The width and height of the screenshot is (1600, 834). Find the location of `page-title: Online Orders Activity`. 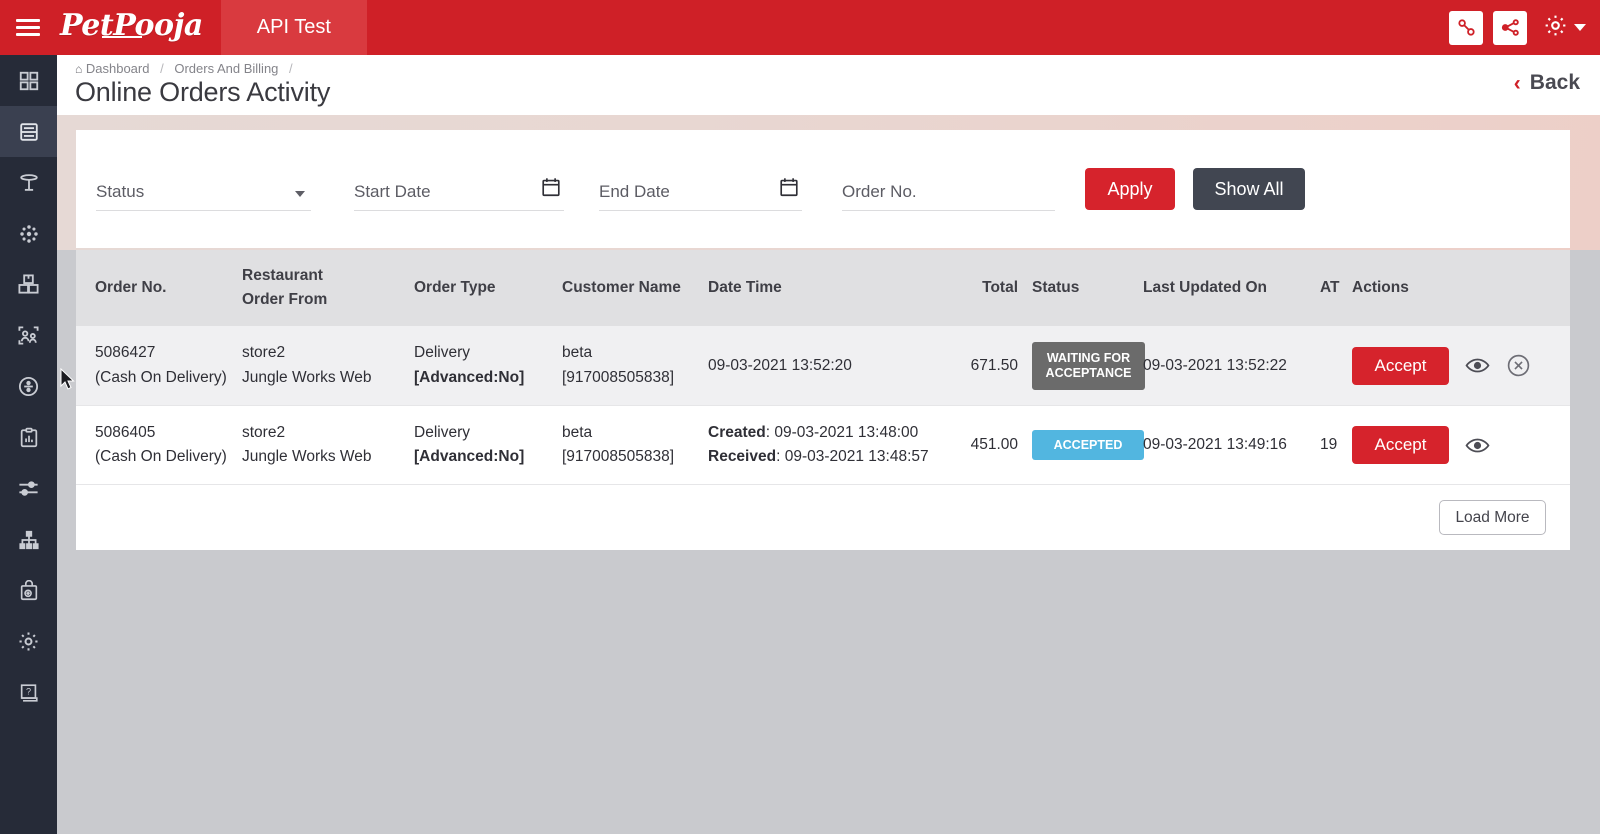

page-title: Online Orders Activity is located at coordinates (203, 92).